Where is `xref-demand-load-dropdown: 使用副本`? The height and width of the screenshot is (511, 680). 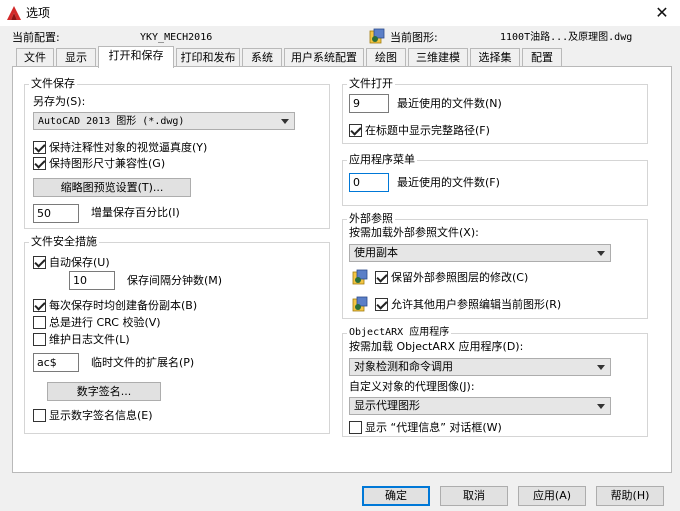 xref-demand-load-dropdown: 使用副本 is located at coordinates (480, 253).